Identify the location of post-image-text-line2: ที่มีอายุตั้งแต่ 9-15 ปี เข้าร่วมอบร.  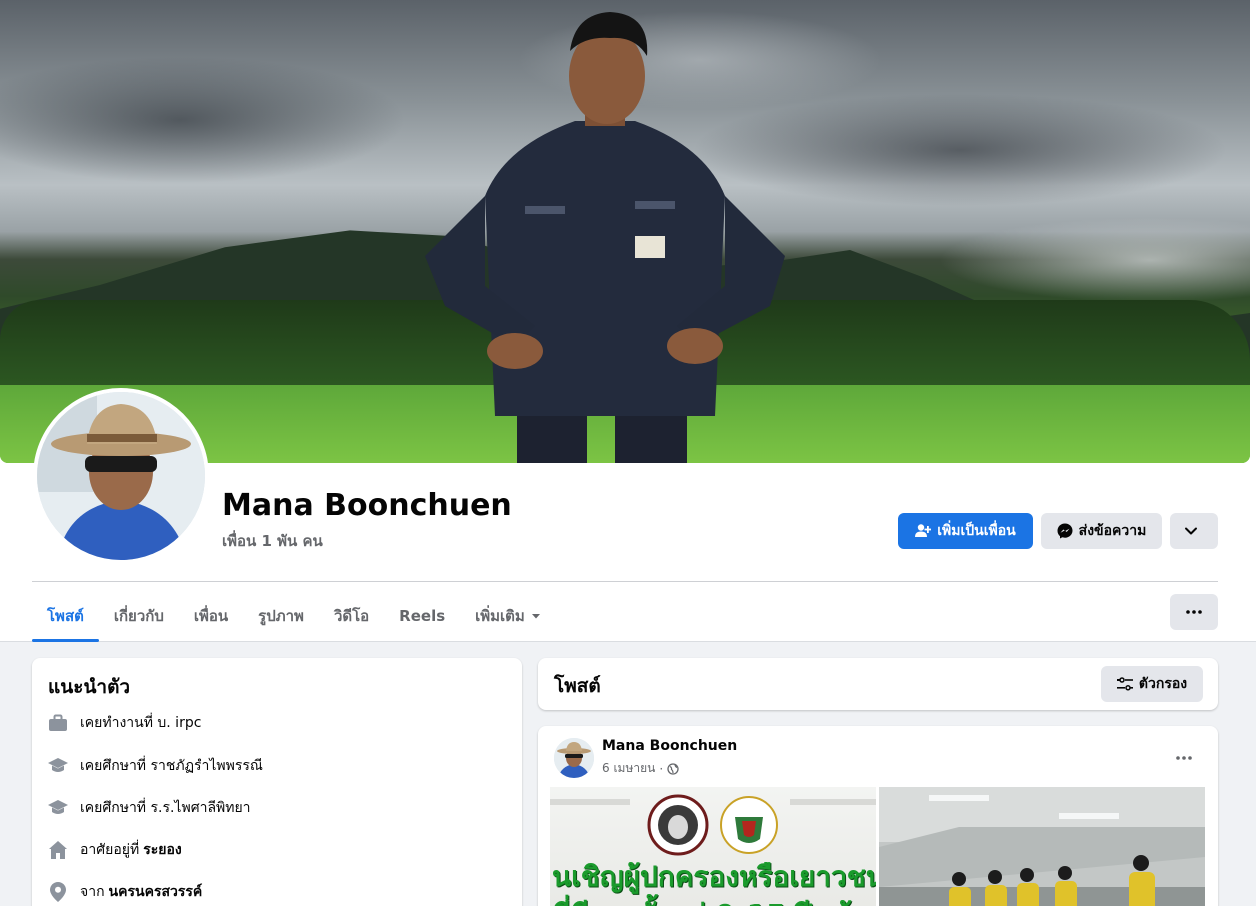
(714, 899).